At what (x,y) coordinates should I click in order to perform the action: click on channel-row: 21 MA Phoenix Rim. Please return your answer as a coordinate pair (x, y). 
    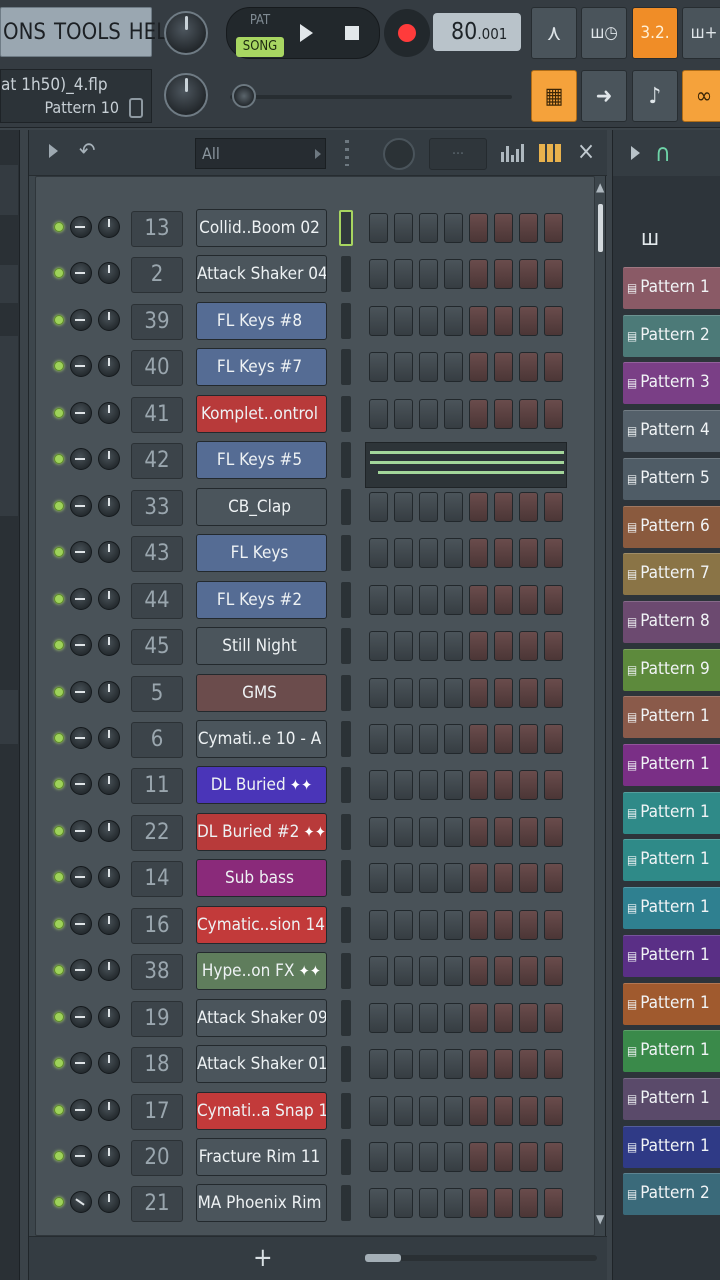
    Looking at the image, I should click on (316, 1203).